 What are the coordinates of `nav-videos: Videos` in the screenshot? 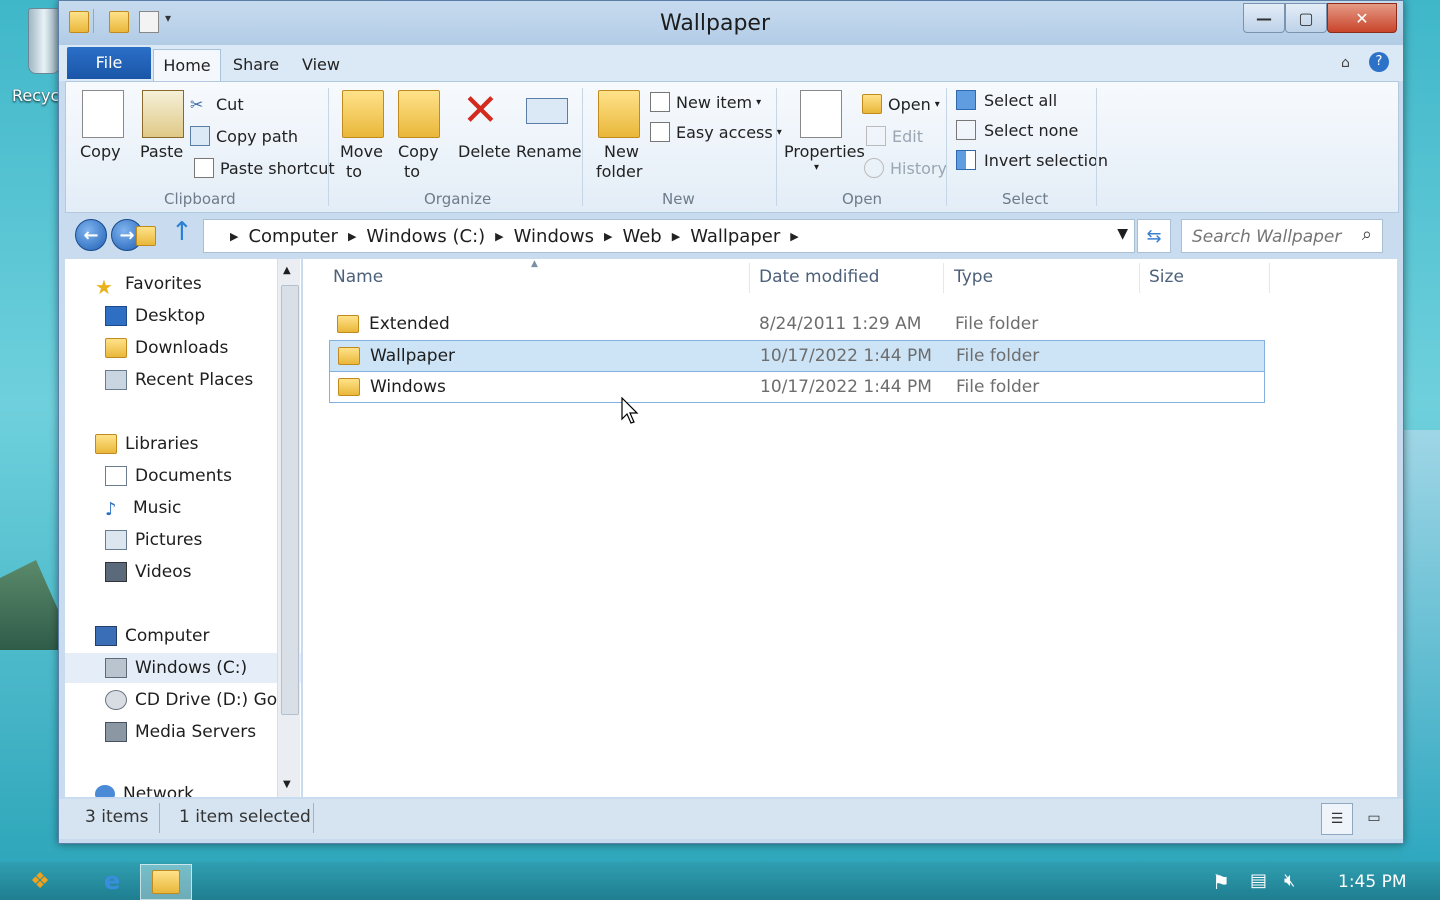 It's located at (183, 572).